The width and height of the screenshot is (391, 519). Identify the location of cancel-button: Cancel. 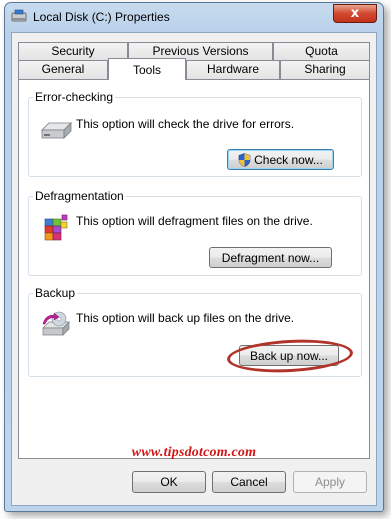
(249, 482).